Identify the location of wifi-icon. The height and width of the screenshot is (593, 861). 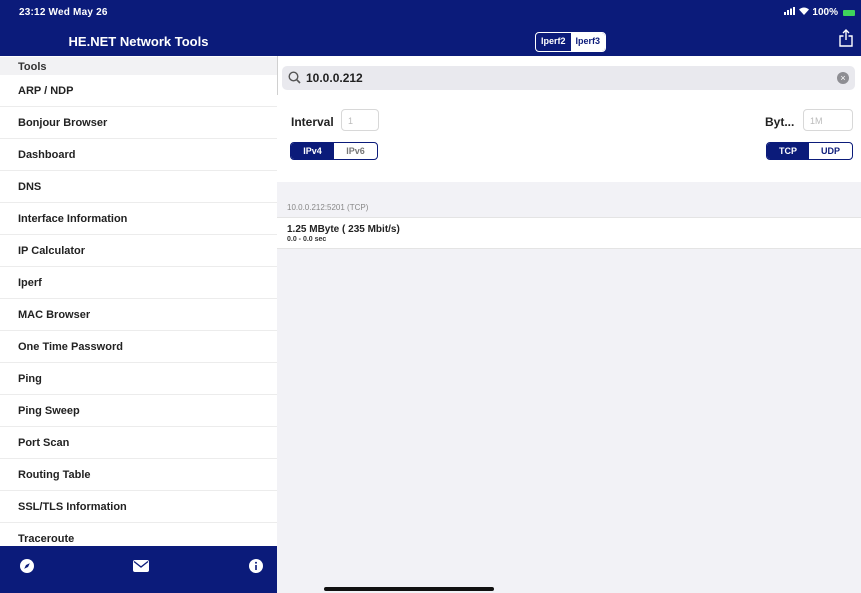
(804, 12).